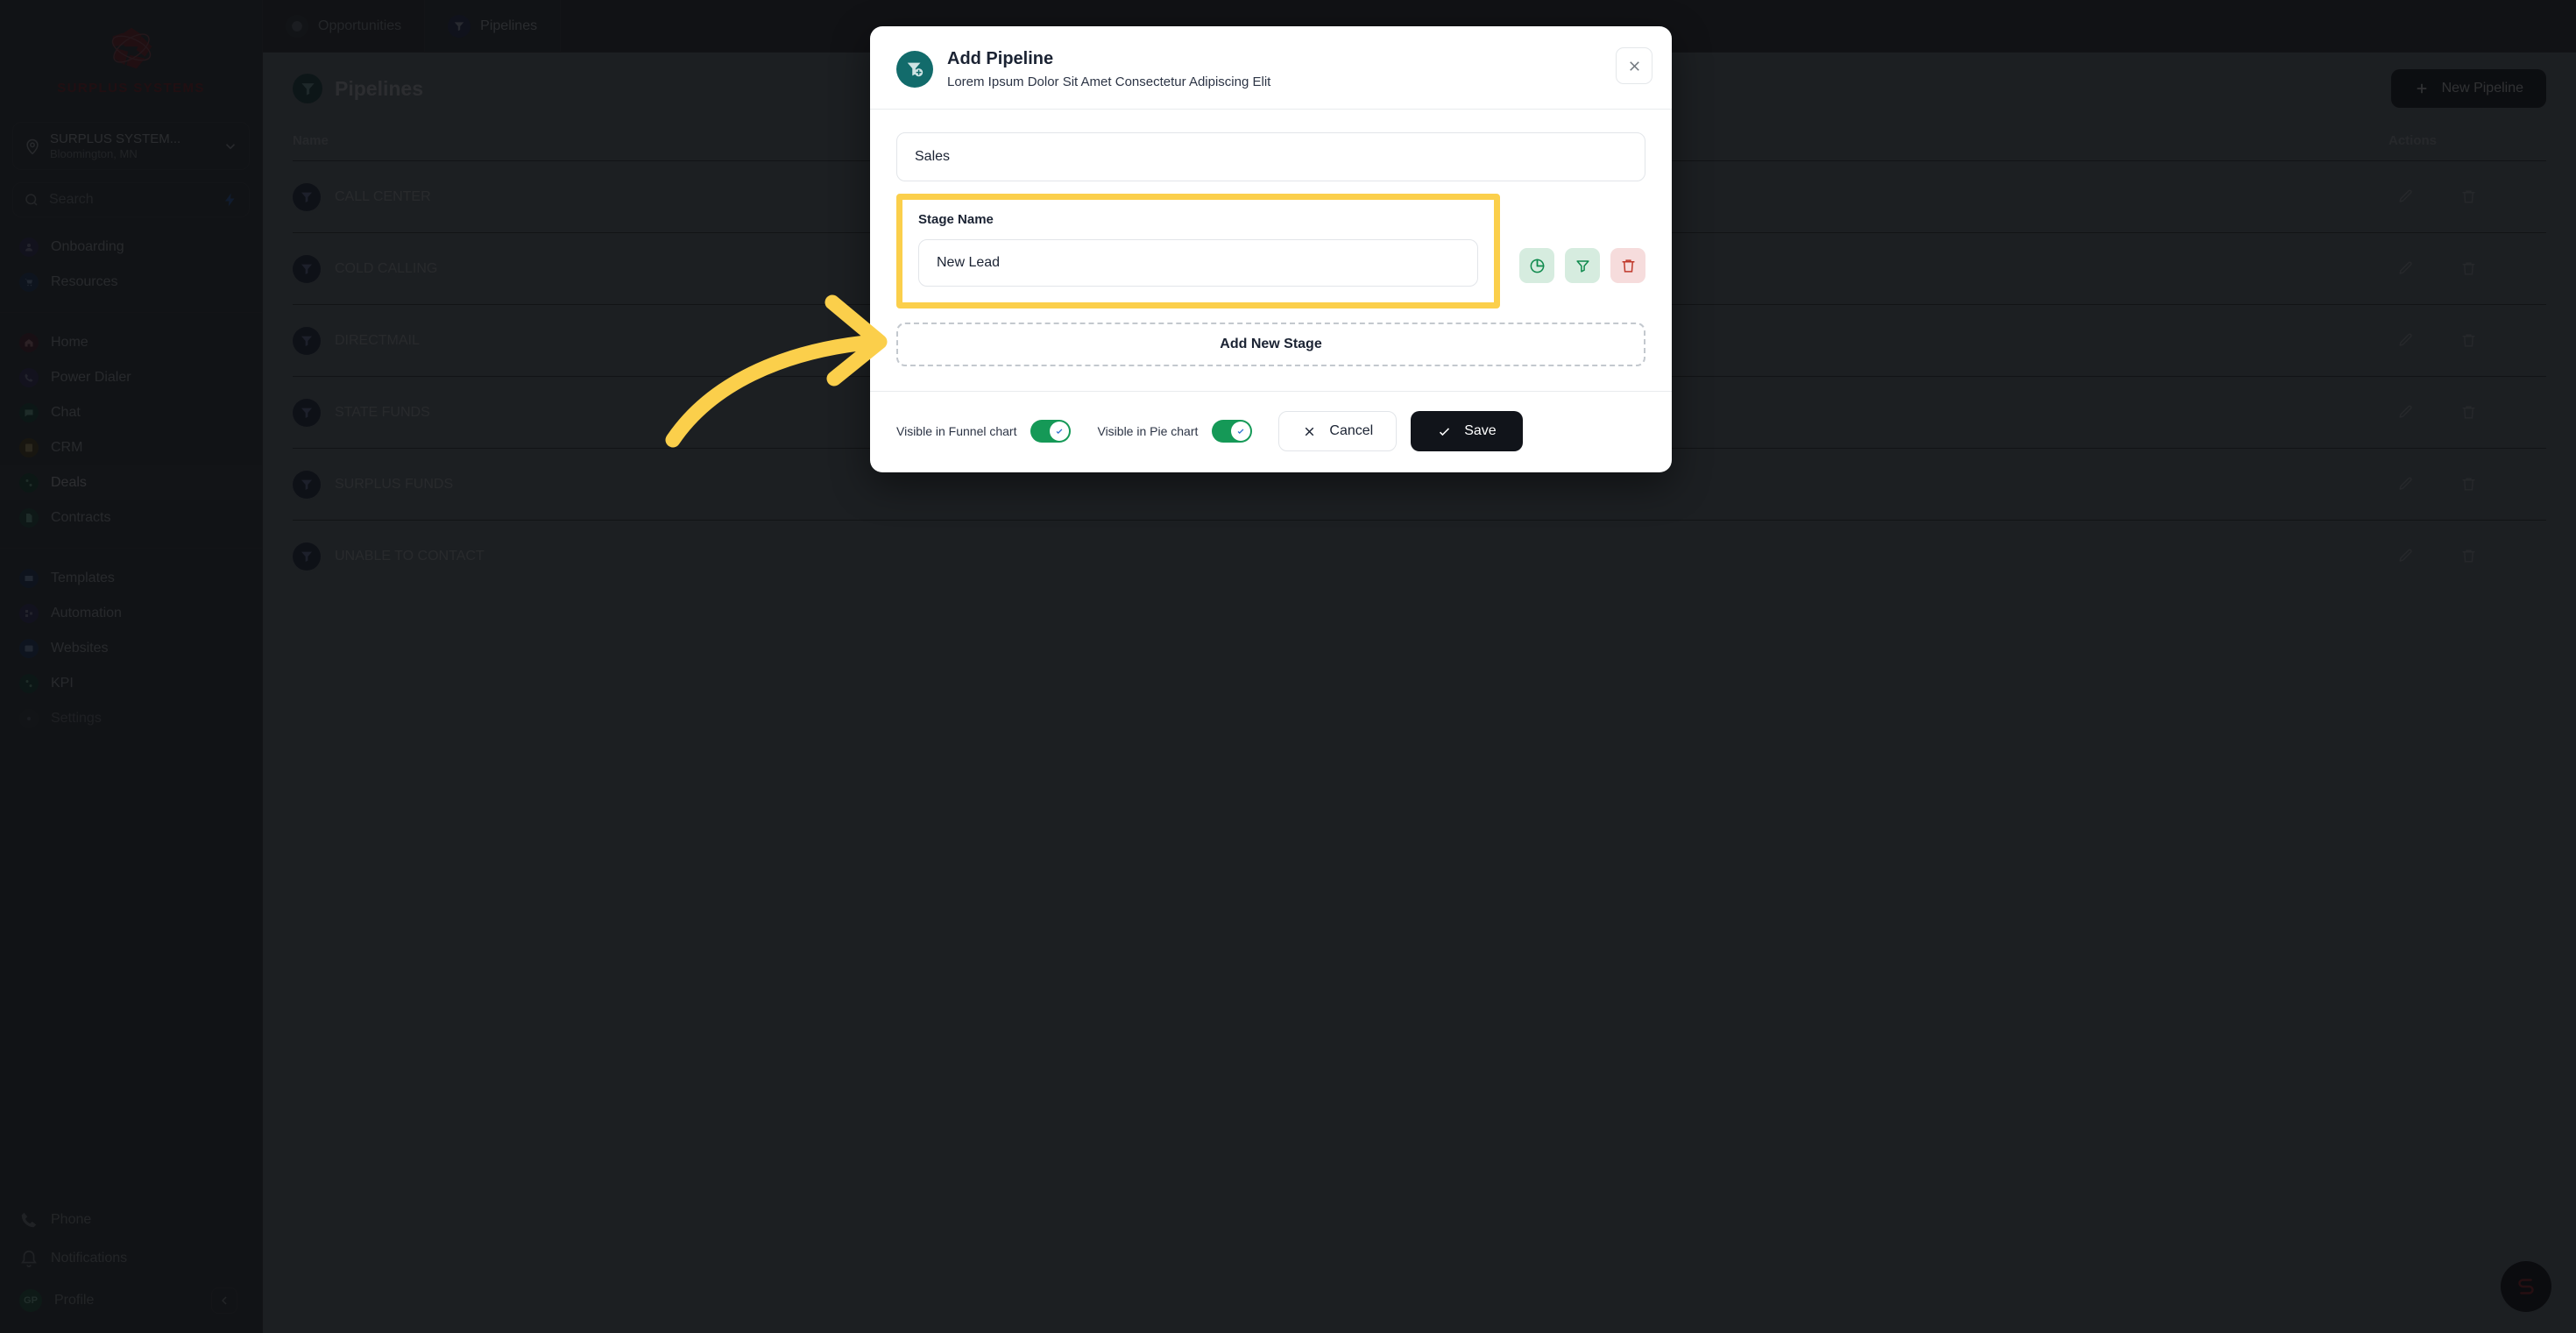  I want to click on trash-icon, so click(1628, 266).